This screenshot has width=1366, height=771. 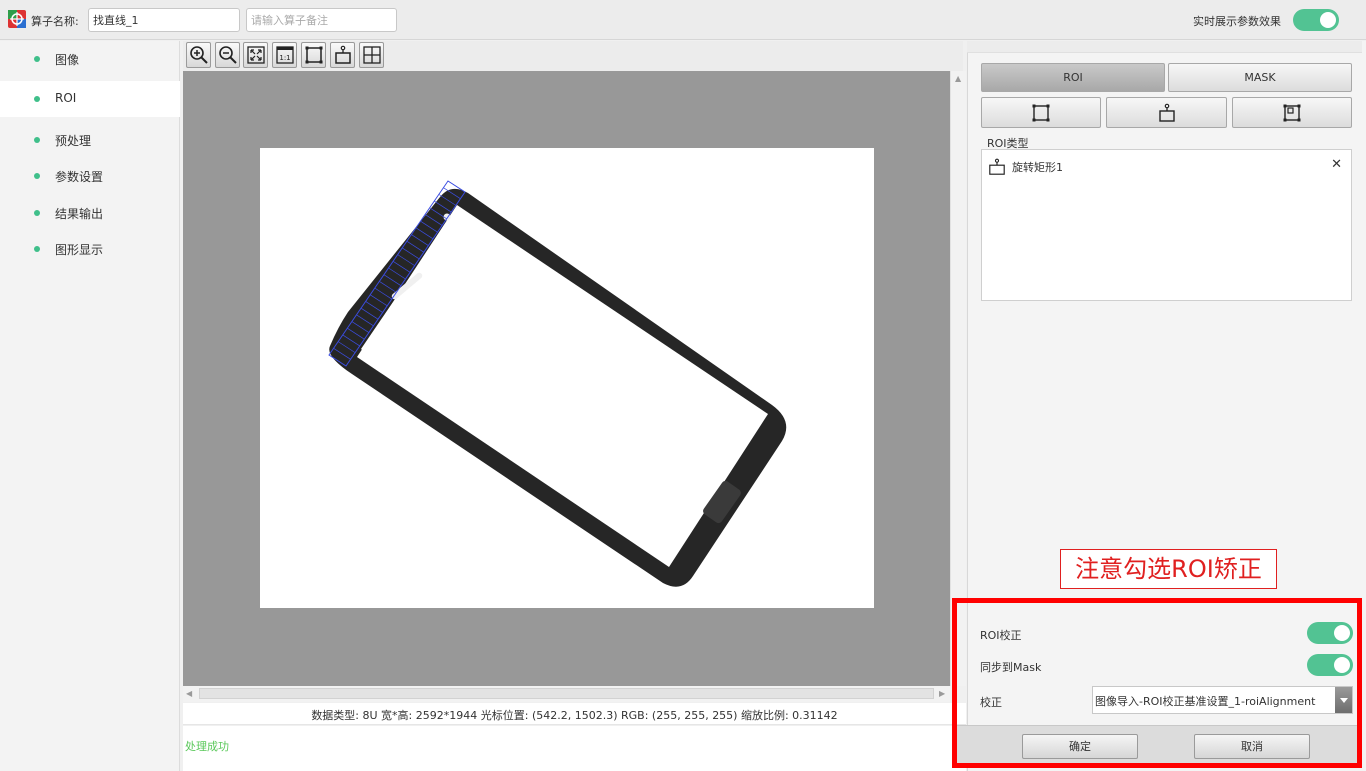 I want to click on fit-window-button, so click(x=255, y=55).